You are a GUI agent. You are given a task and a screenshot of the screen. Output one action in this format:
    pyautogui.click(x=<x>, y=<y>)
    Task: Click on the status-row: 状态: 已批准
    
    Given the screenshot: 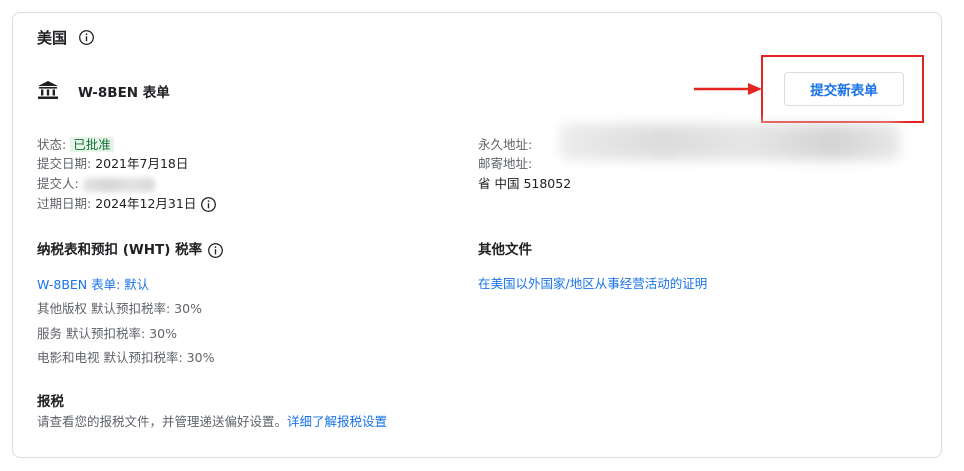 What is the action you would take?
    pyautogui.click(x=75, y=145)
    